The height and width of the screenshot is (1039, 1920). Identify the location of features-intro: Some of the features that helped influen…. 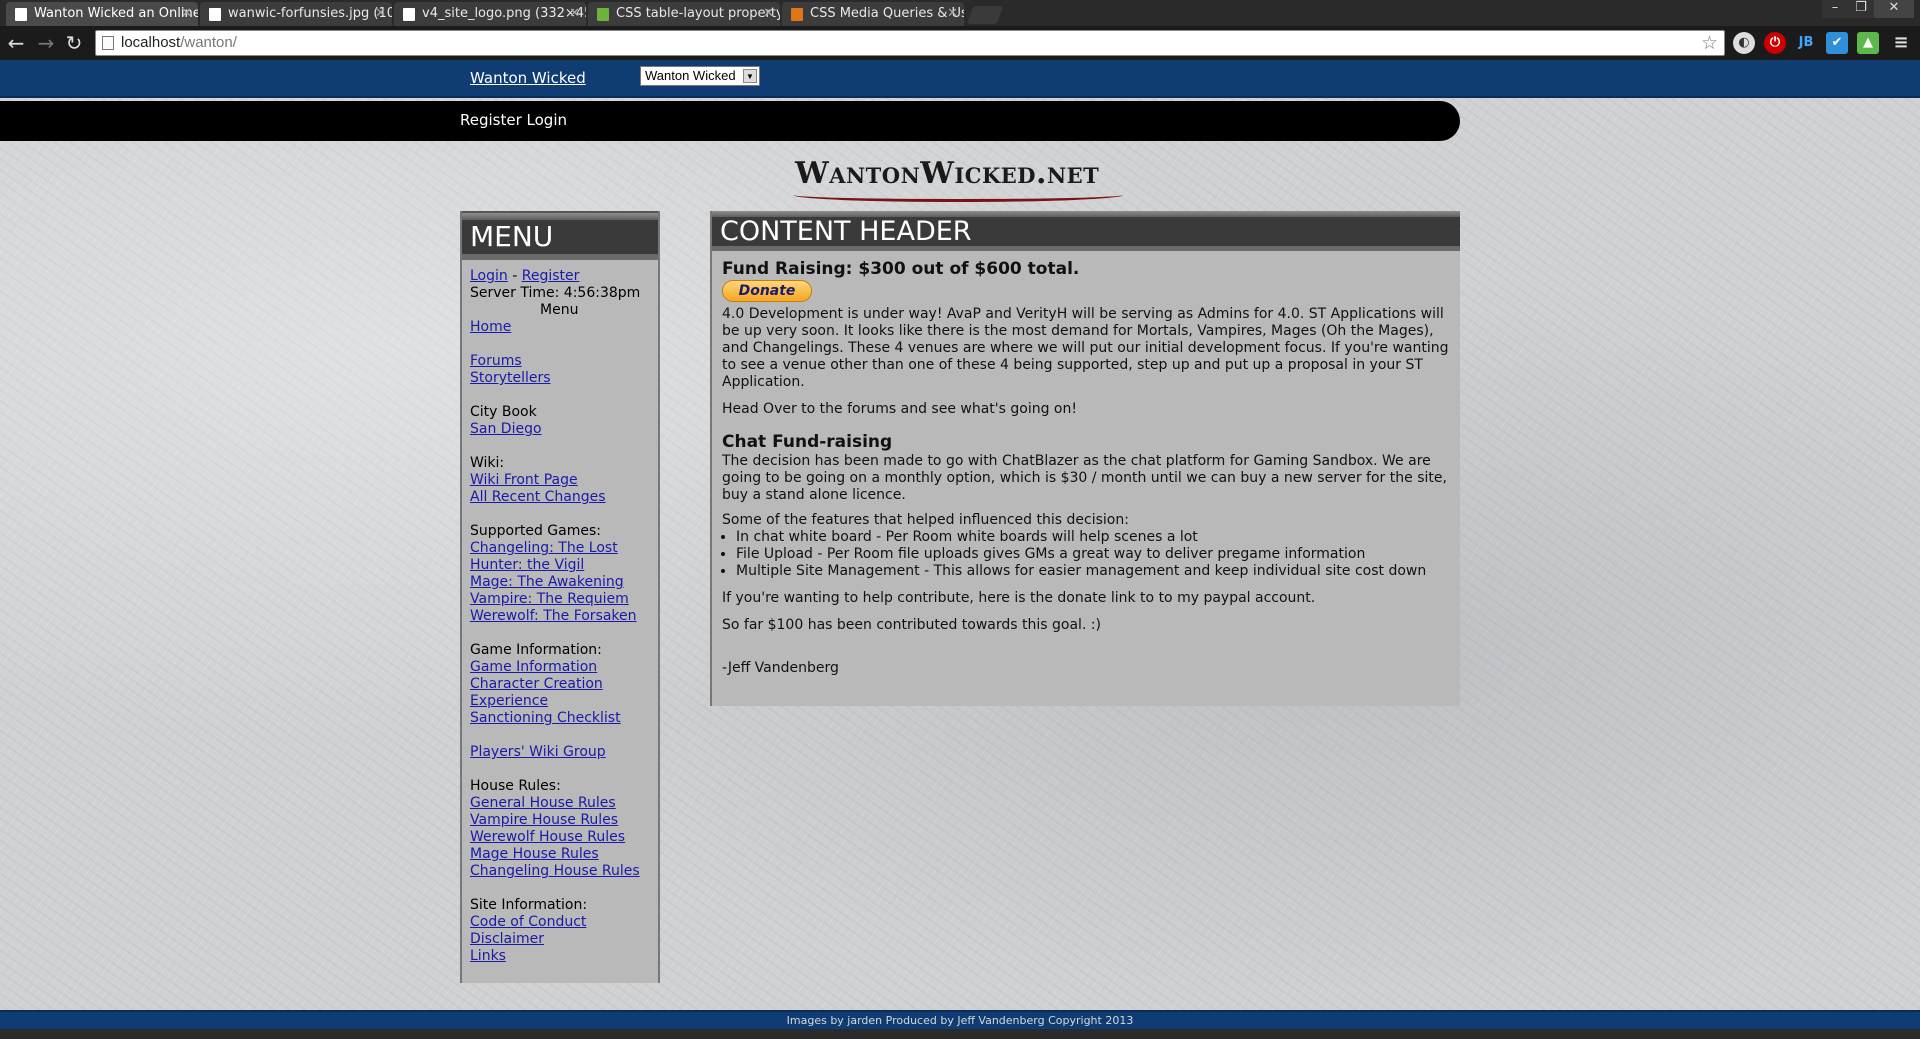
(925, 520).